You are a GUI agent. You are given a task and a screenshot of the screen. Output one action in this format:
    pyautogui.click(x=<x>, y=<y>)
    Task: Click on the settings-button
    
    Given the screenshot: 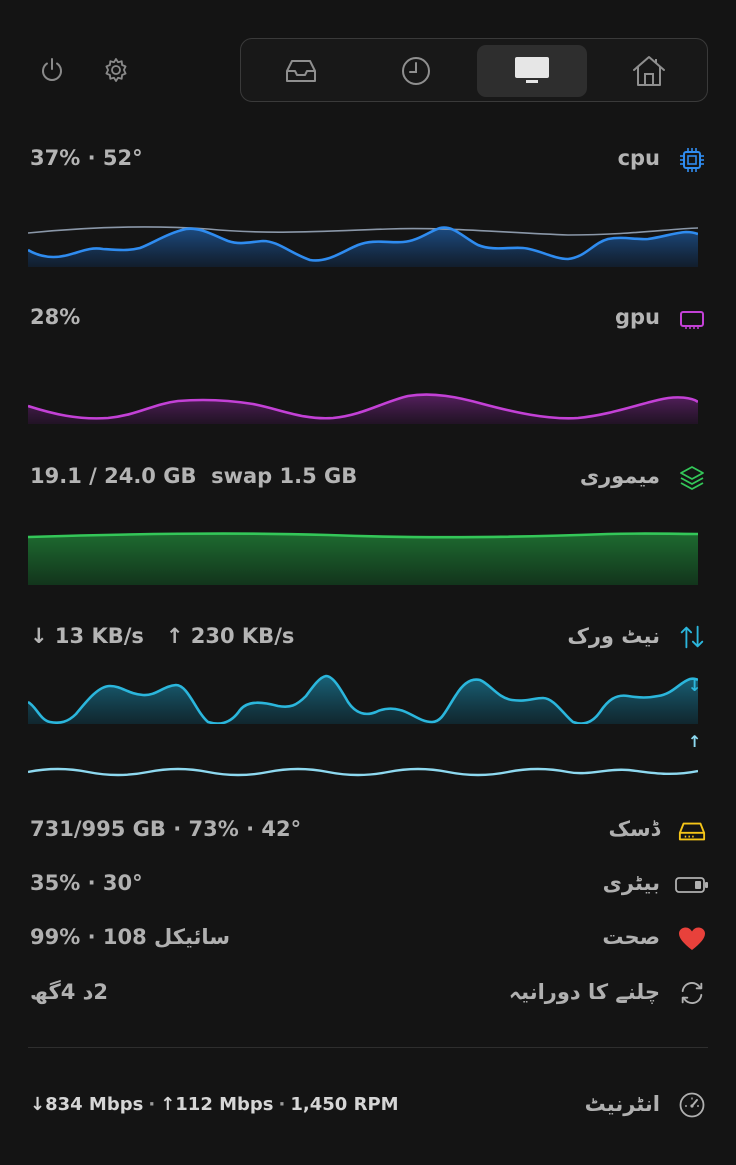 What is the action you would take?
    pyautogui.click(x=116, y=70)
    